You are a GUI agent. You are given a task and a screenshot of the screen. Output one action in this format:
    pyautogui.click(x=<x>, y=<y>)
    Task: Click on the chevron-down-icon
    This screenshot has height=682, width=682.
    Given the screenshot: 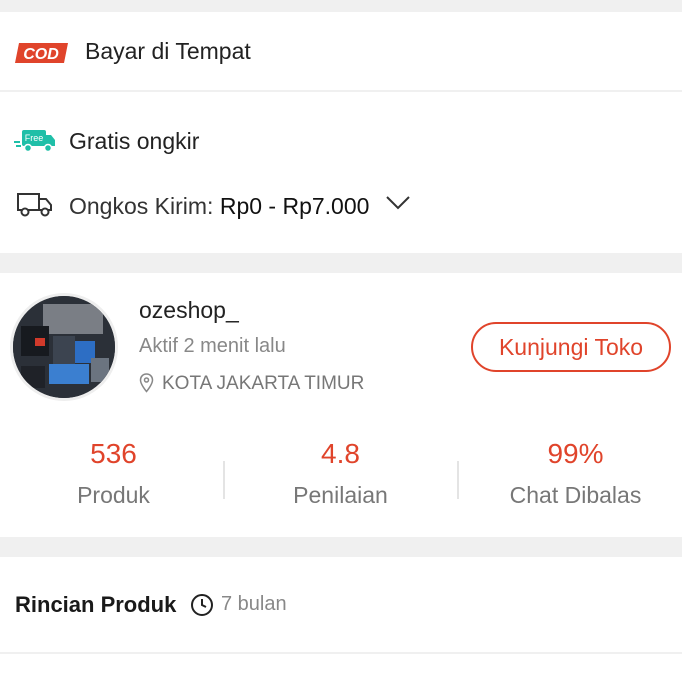 What is the action you would take?
    pyautogui.click(x=398, y=203)
    